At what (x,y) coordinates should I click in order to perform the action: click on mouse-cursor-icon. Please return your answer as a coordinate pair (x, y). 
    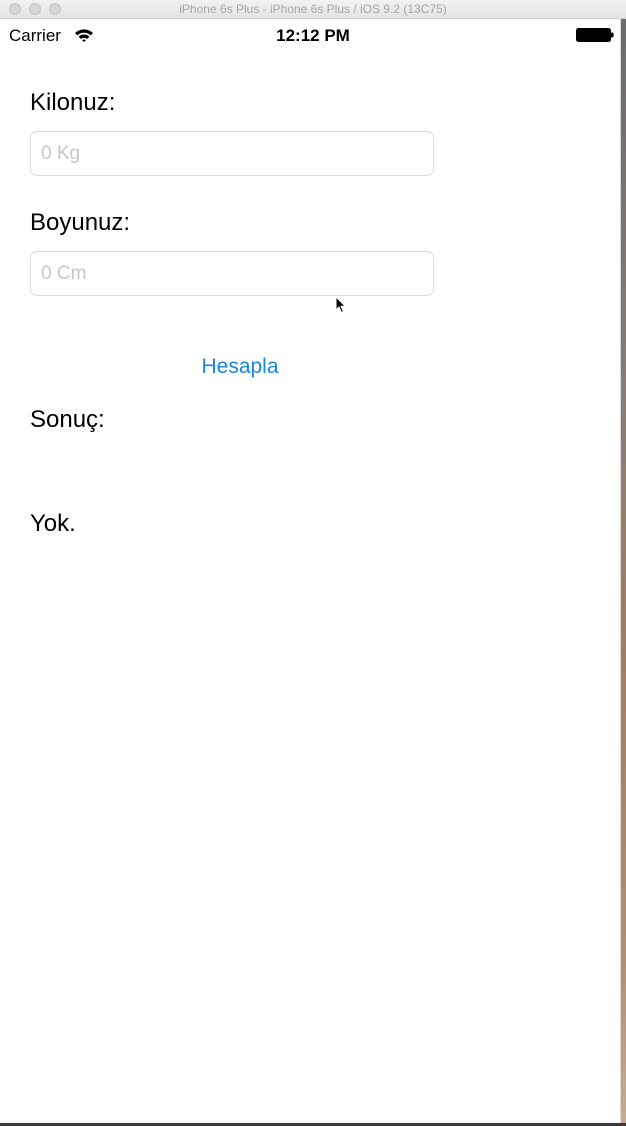
    Looking at the image, I should click on (340, 304).